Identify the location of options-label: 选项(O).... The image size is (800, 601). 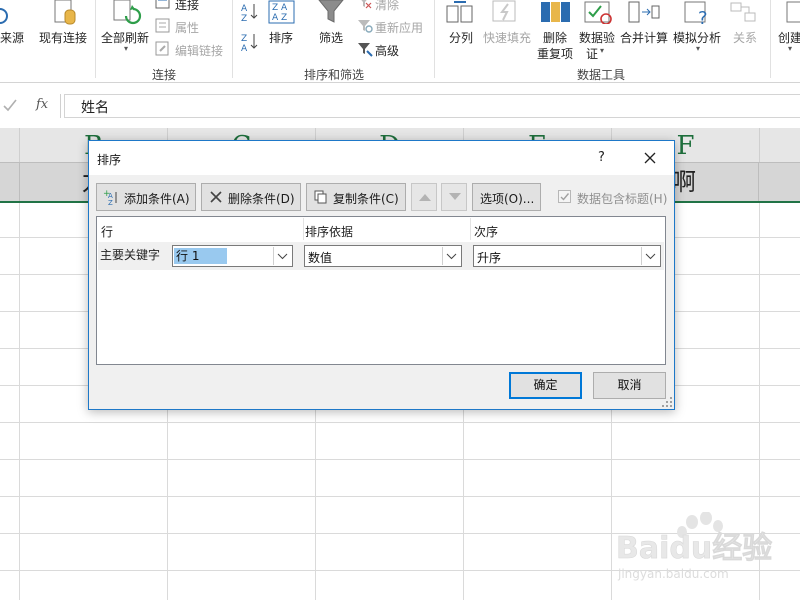
(507, 199).